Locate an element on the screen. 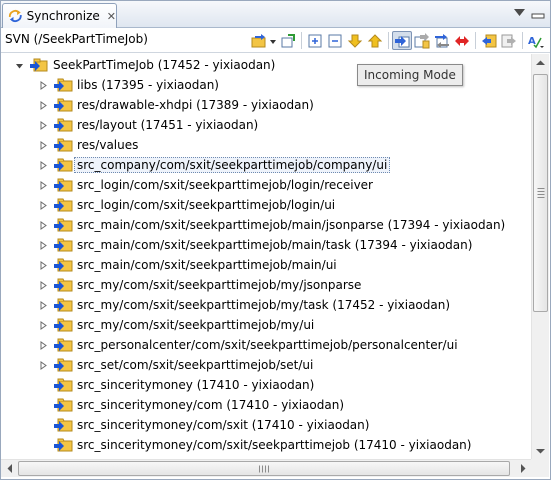 Image resolution: width=551 pixels, height=480 pixels. tree-item: res/layout (17451 - yixiaodan) is located at coordinates (148, 125).